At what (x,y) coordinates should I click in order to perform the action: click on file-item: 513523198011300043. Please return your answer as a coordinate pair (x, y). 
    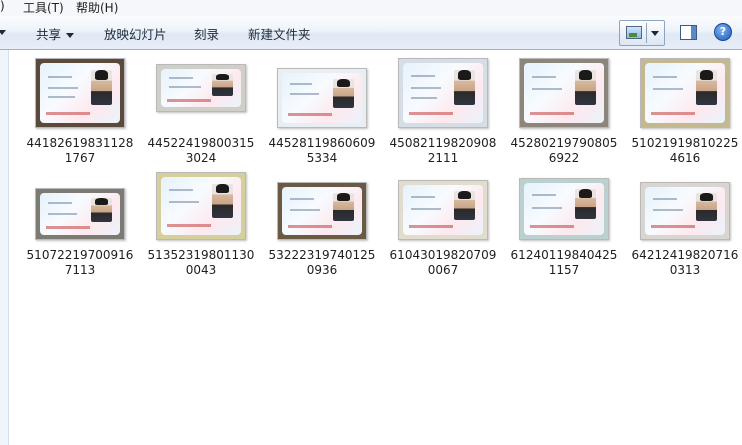
    Looking at the image, I should click on (201, 225).